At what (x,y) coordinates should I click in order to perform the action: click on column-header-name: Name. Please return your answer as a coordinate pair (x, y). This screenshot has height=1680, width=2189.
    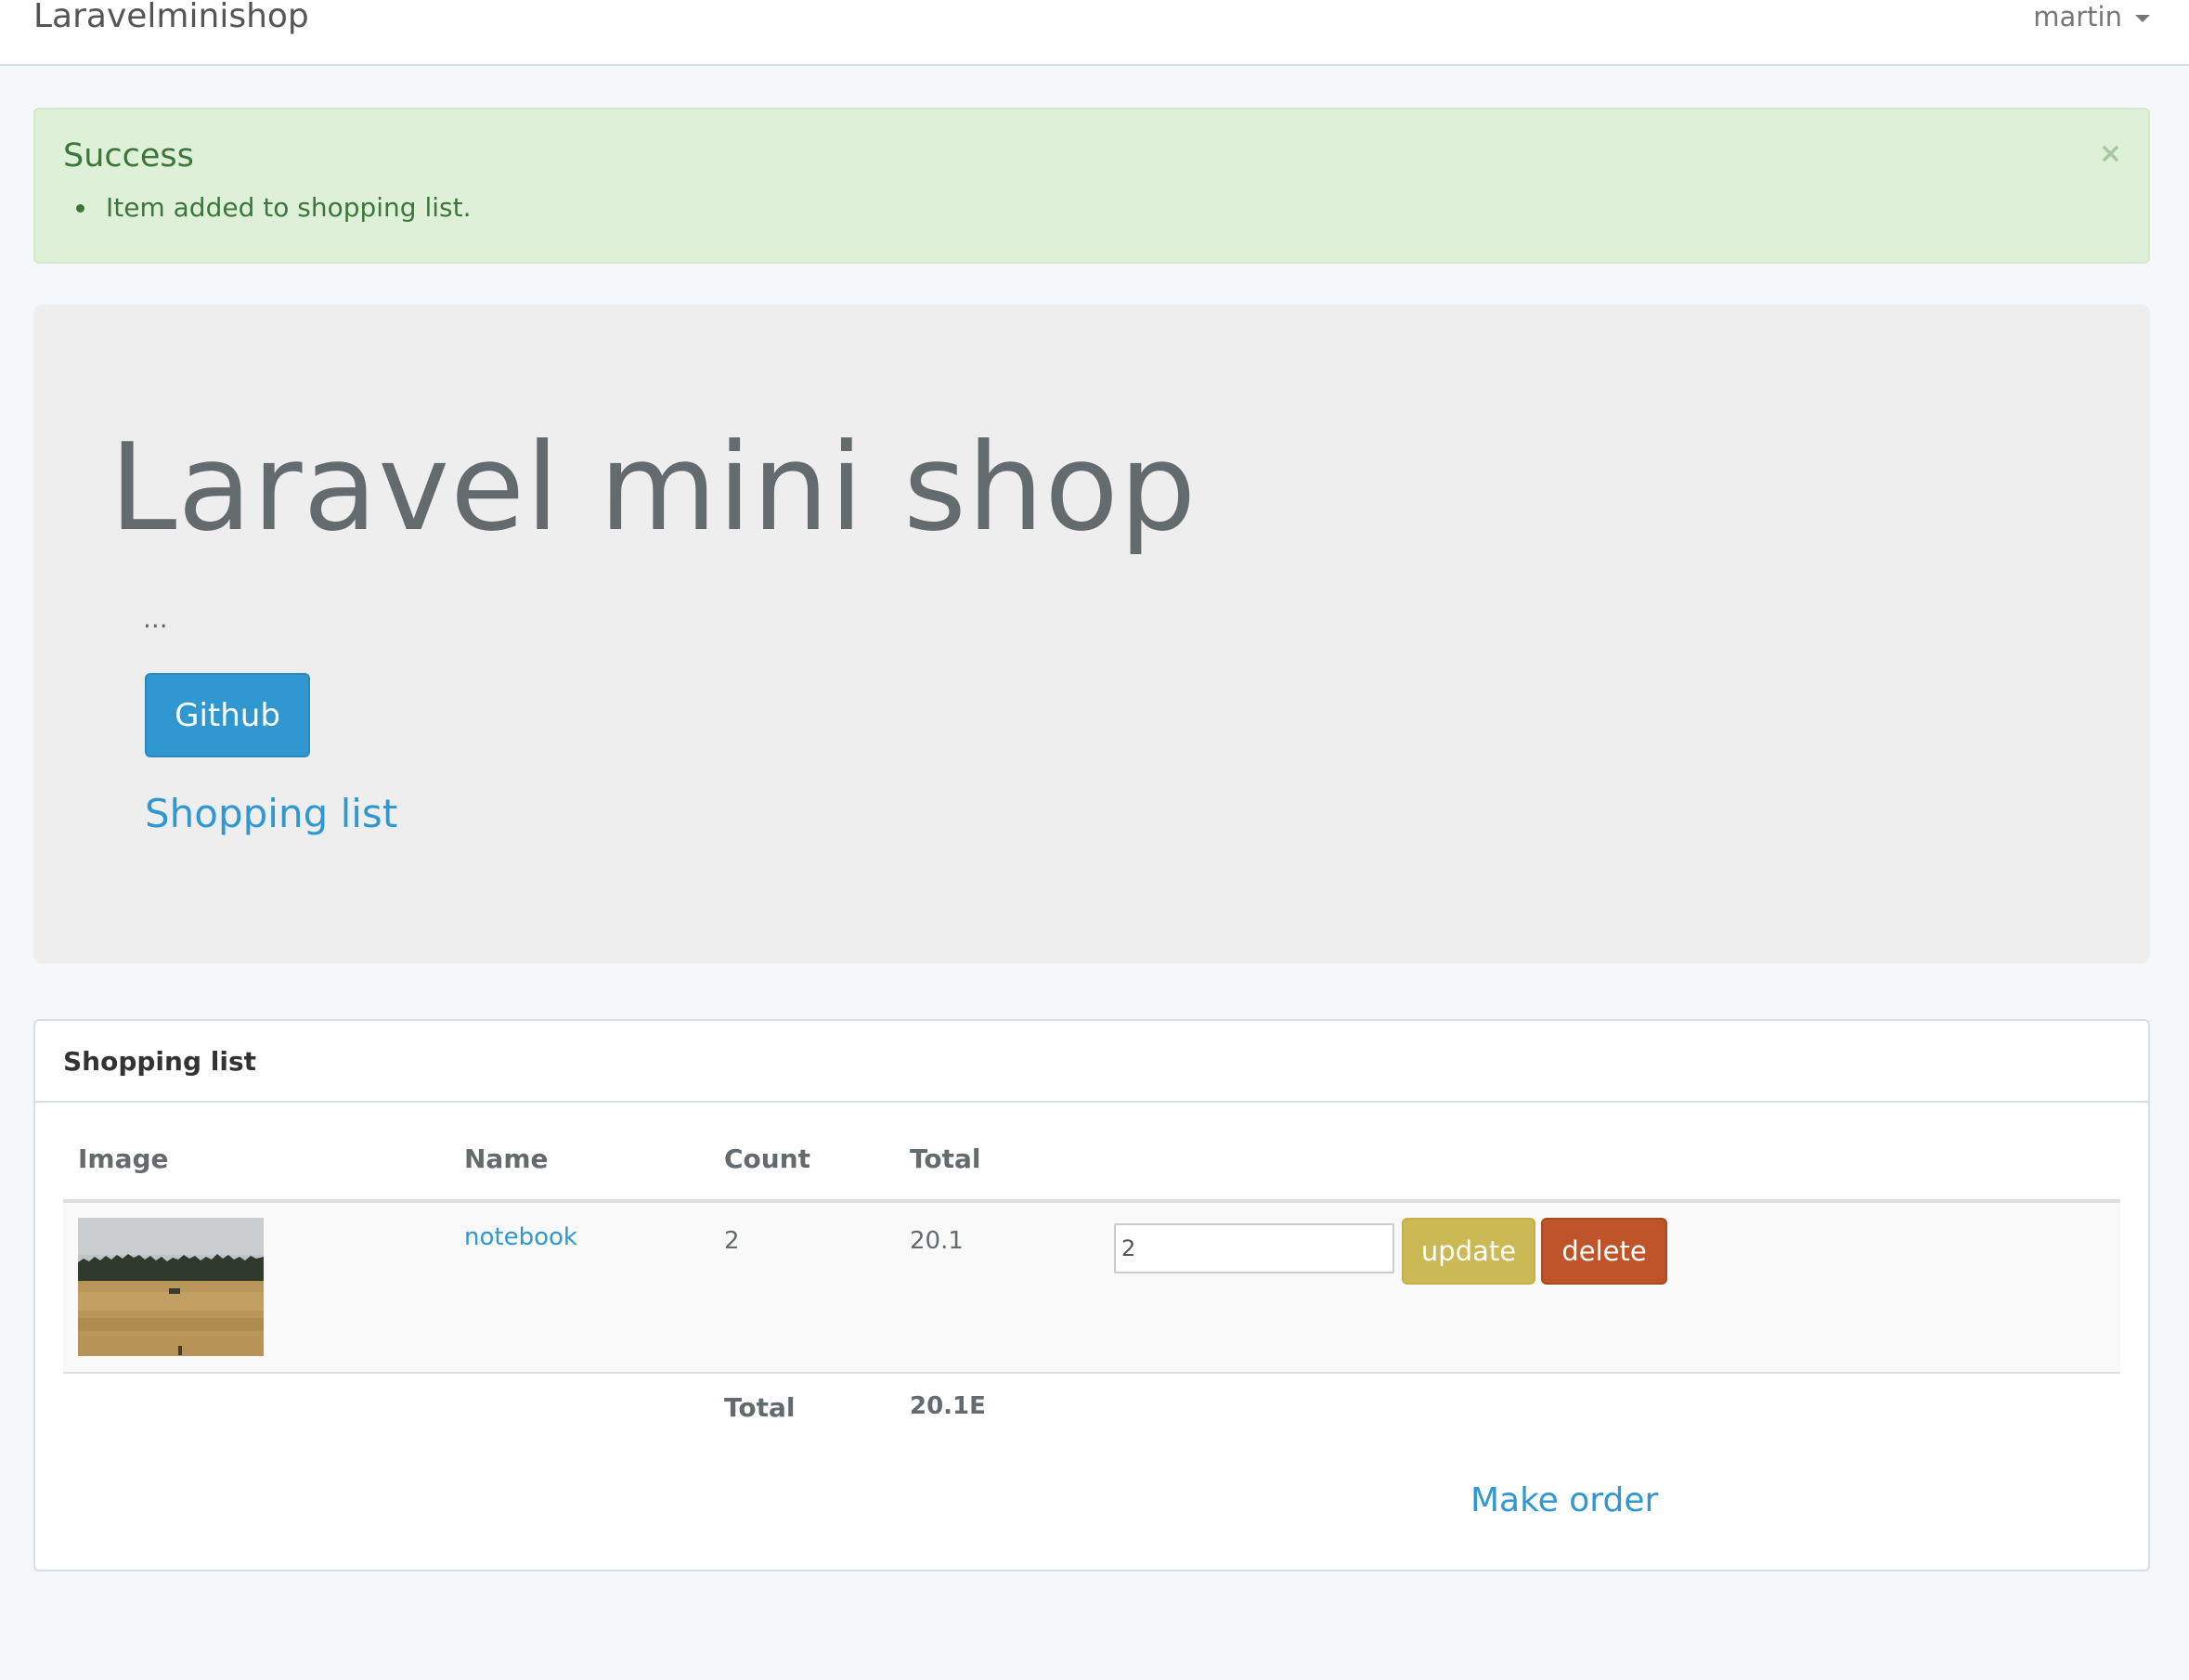
    Looking at the image, I should click on (507, 1159).